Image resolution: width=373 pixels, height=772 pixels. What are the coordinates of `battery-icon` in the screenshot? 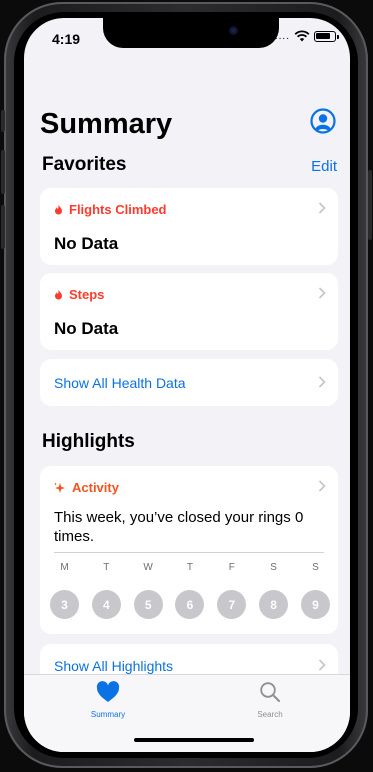 It's located at (326, 36).